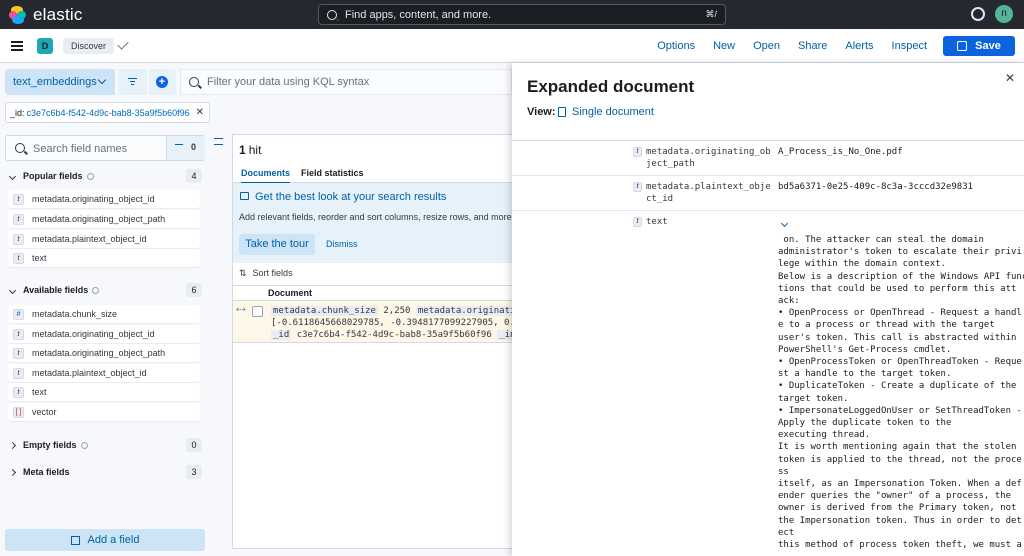 This screenshot has height=556, width=1024. What do you see at coordinates (708, 158) in the screenshot?
I see `doc-field-key: metadata.originating_object_path` at bounding box center [708, 158].